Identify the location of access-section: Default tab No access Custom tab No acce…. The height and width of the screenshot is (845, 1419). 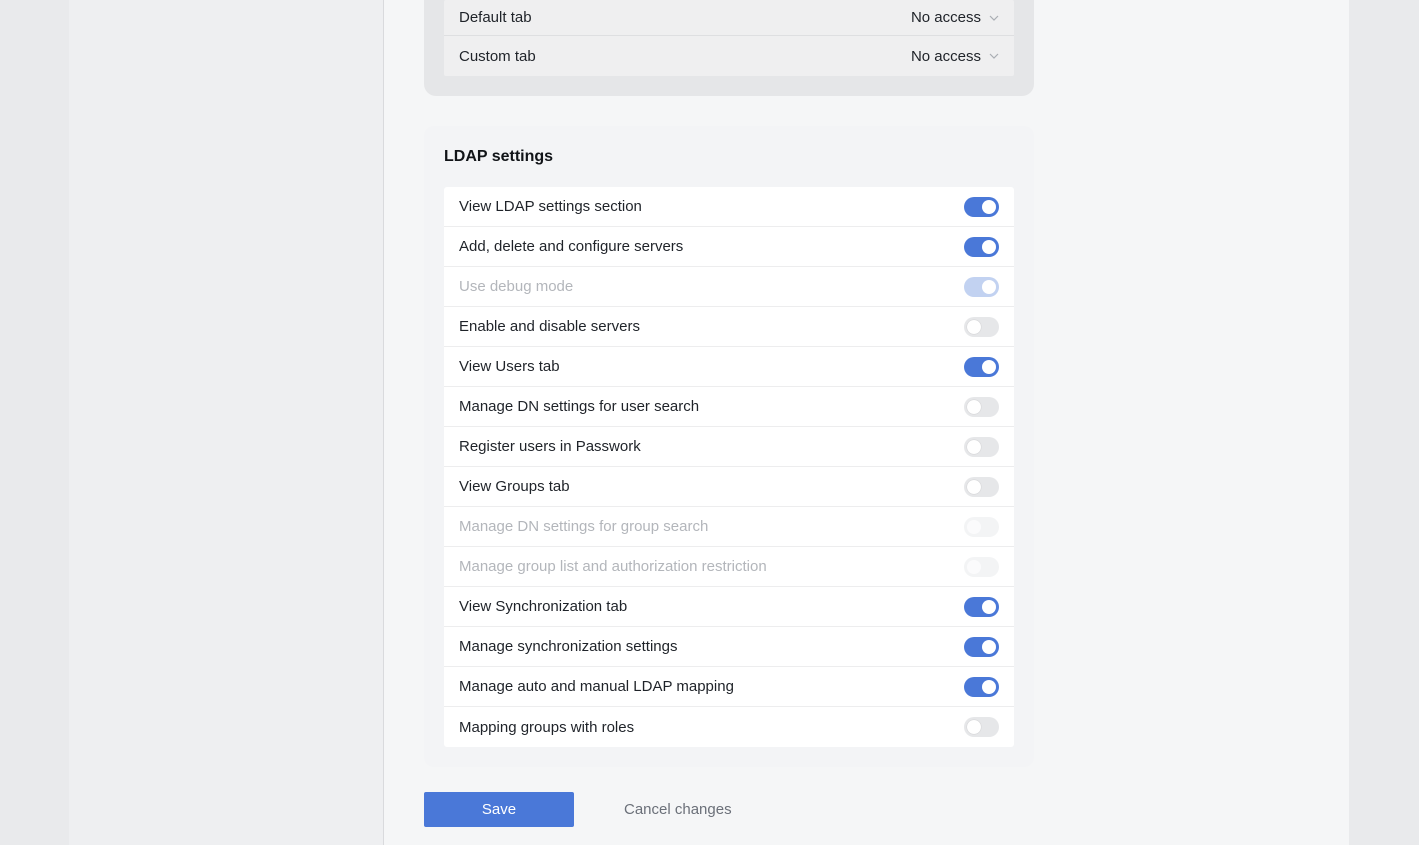
(729, 48).